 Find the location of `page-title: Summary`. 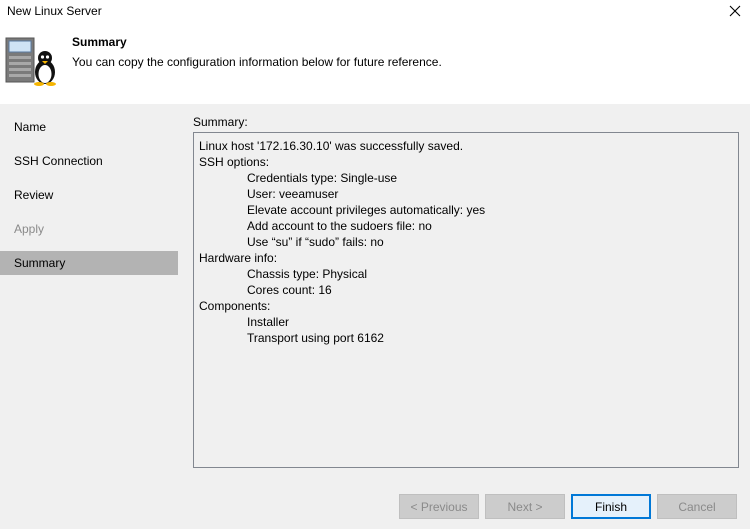

page-title: Summary is located at coordinates (99, 42).